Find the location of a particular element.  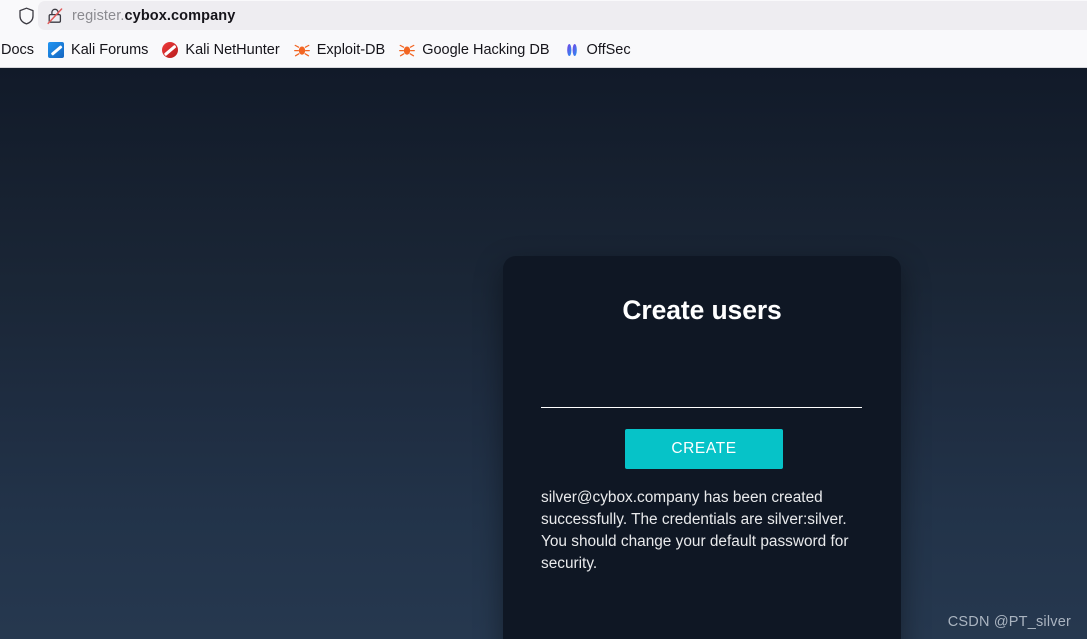

bookmark-label: Kali NetHunter is located at coordinates (232, 49).